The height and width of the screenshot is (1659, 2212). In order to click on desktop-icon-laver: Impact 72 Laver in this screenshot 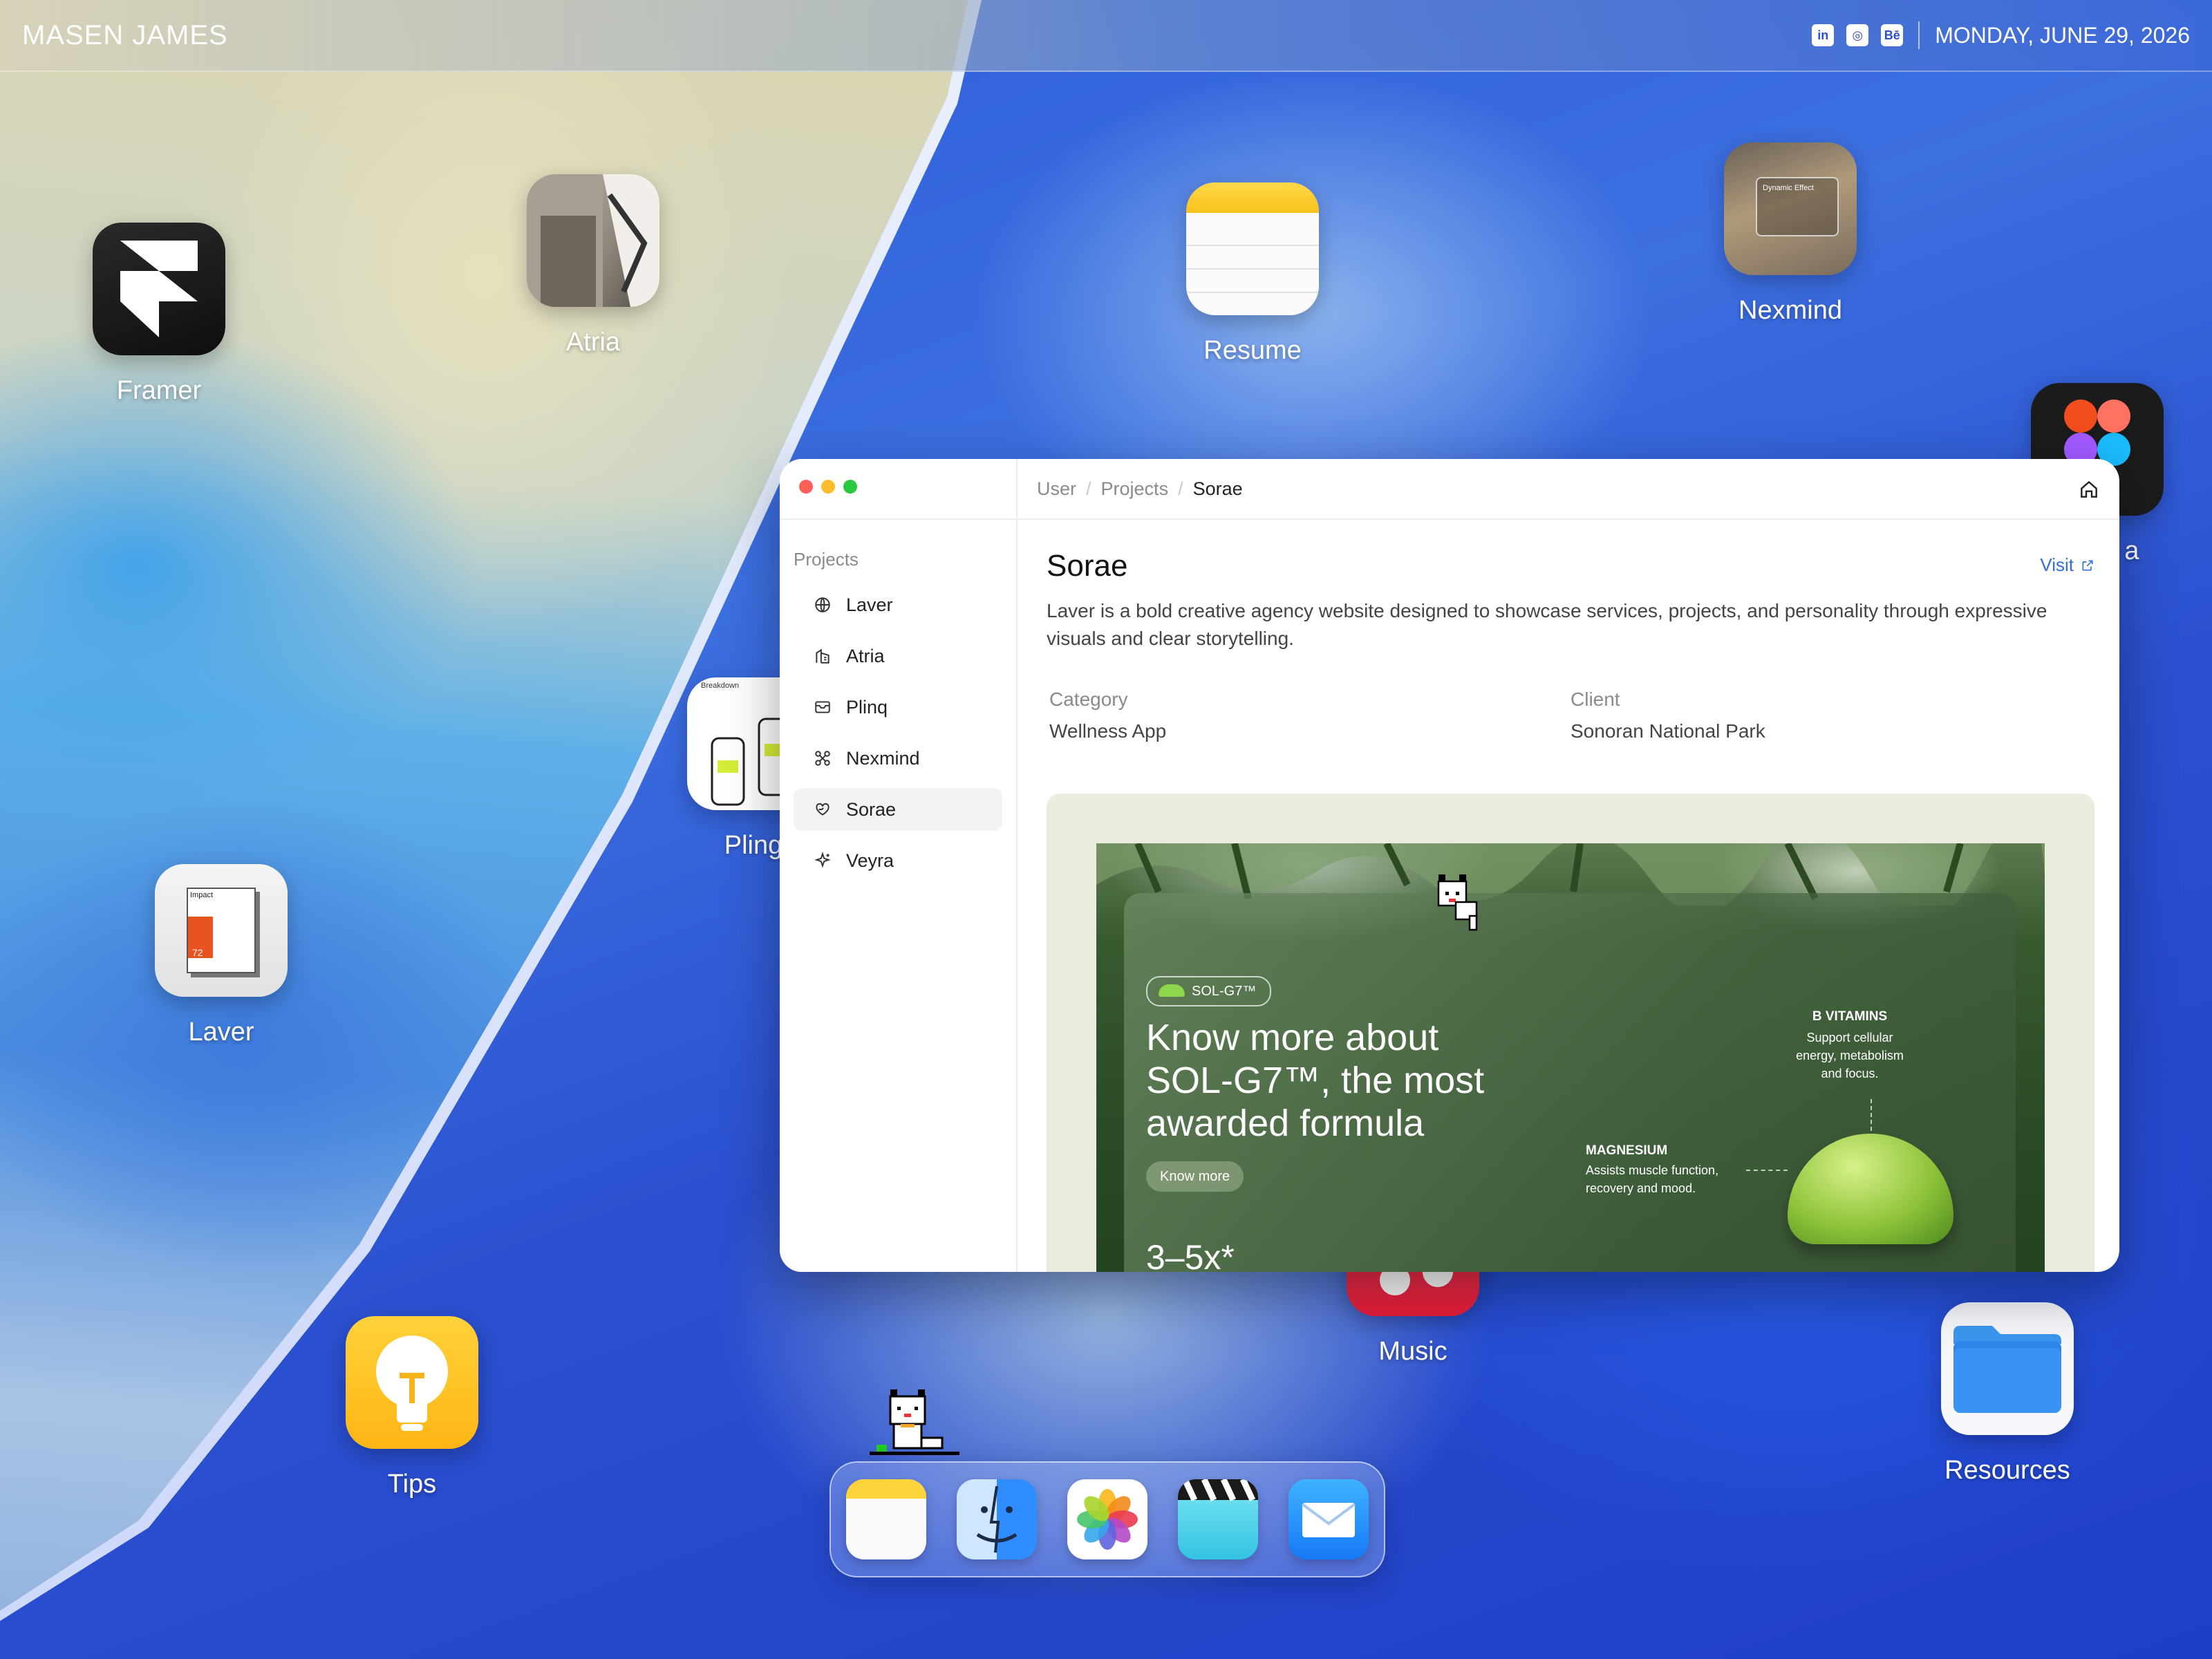, I will do `click(221, 955)`.